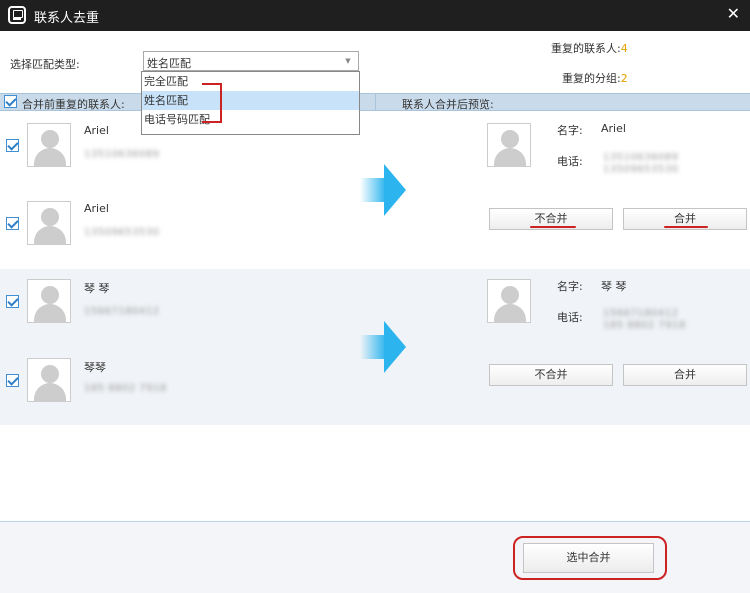 This screenshot has width=750, height=593. I want to click on column-header-bar: 合并前重复的联系人: 联系人合并后预览:, so click(375, 102).